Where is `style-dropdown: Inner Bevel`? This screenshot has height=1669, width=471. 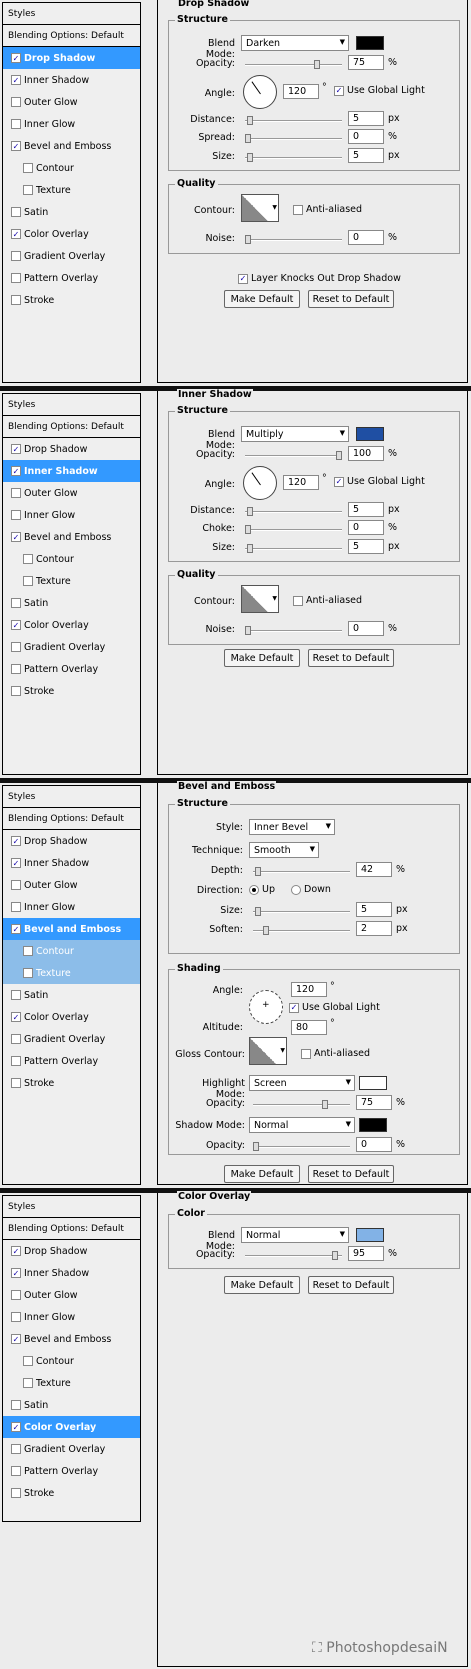 style-dropdown: Inner Bevel is located at coordinates (292, 827).